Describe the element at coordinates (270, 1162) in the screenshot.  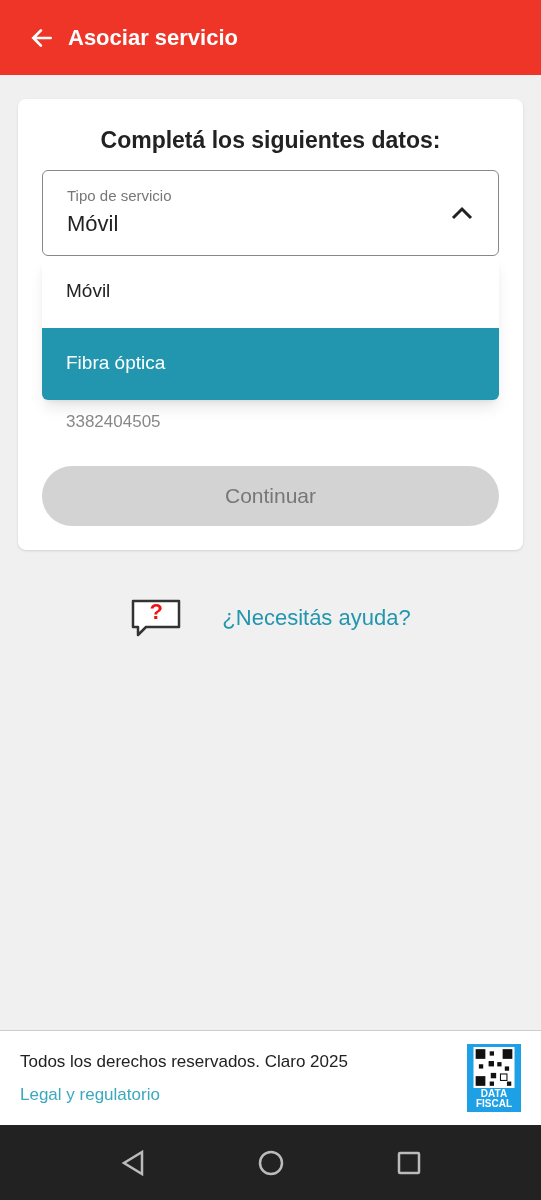
I see `home-circle-icon` at that location.